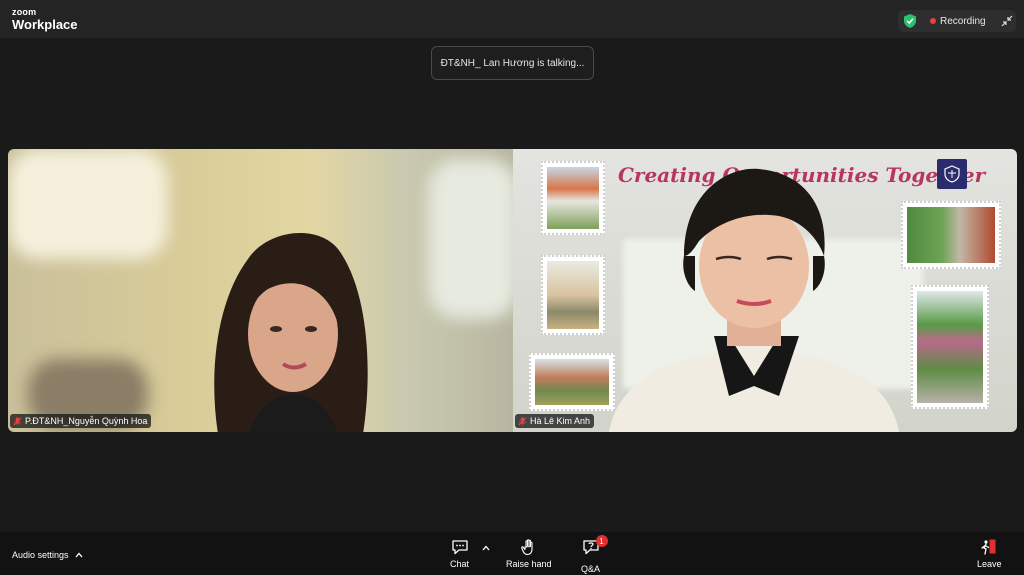 This screenshot has width=1024, height=575. I want to click on chat-bubble-icon, so click(459, 547).